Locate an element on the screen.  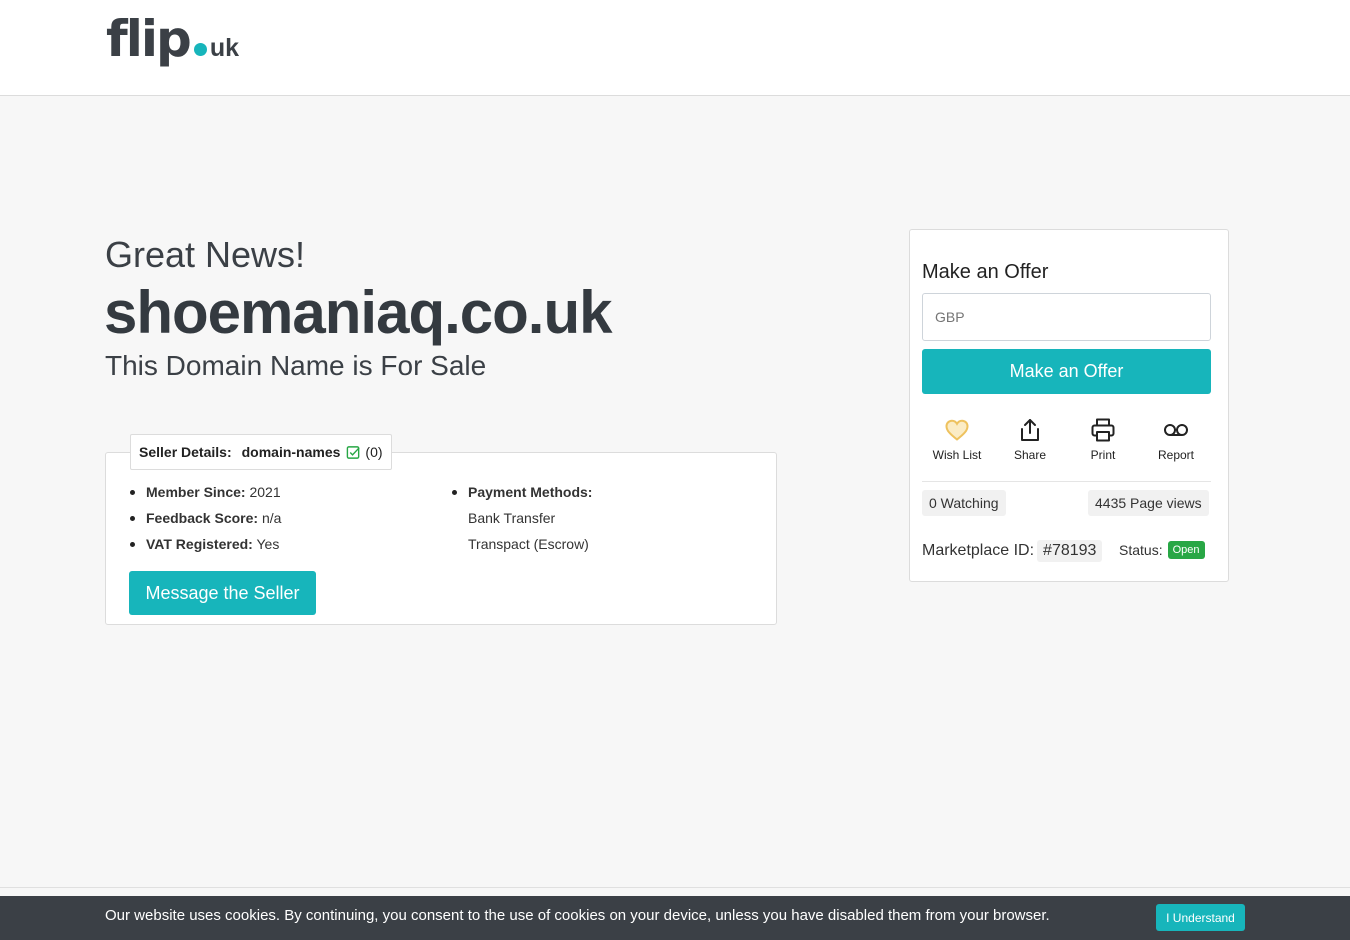
make-offer-title: Make an Offer is located at coordinates (985, 272).